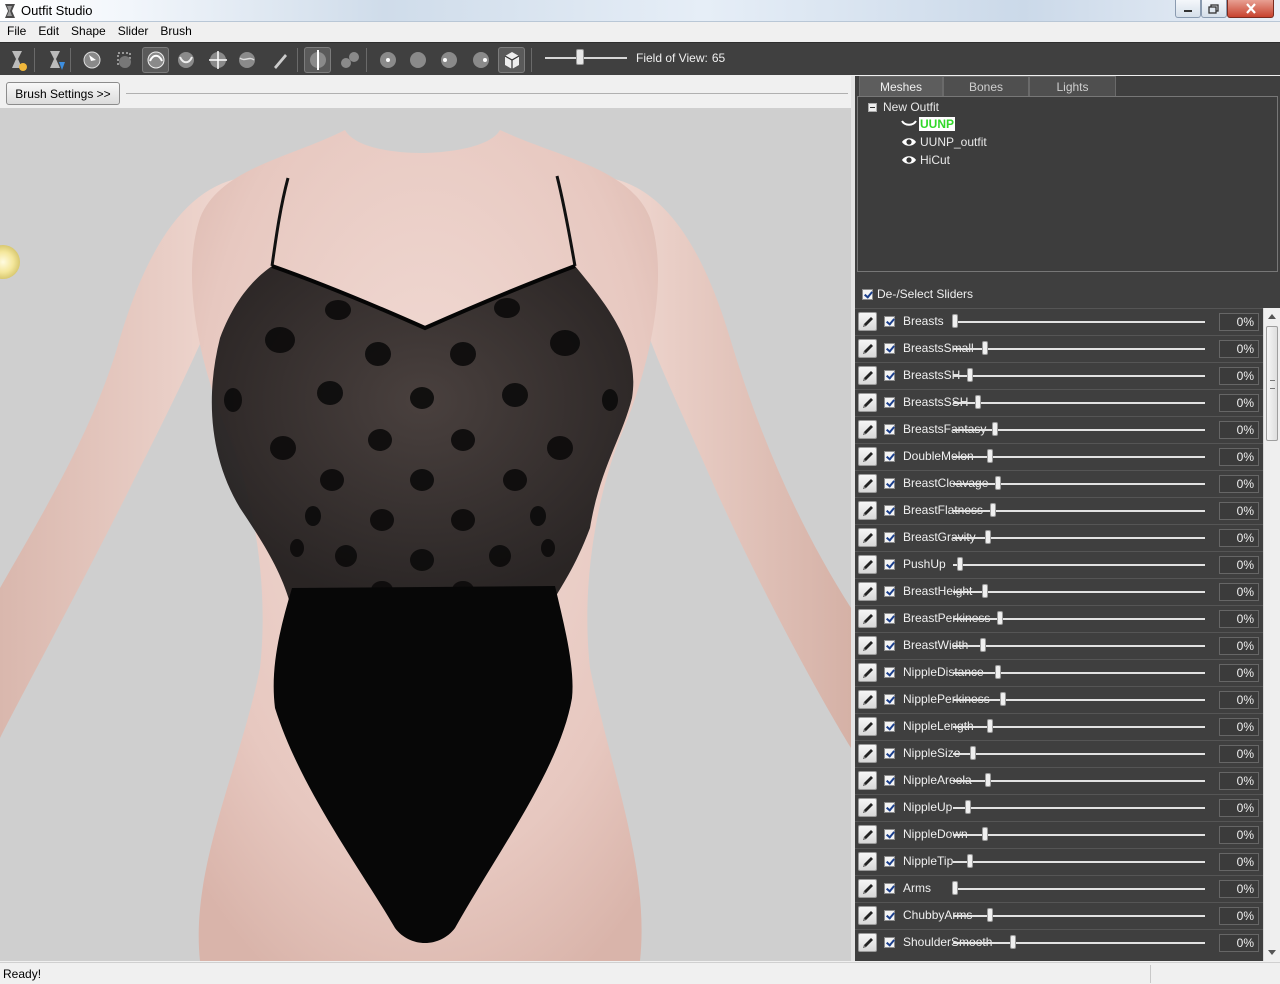 This screenshot has width=1280, height=984. Describe the element at coordinates (911, 107) in the screenshot. I see `tree-root-label: New Outfit` at that location.